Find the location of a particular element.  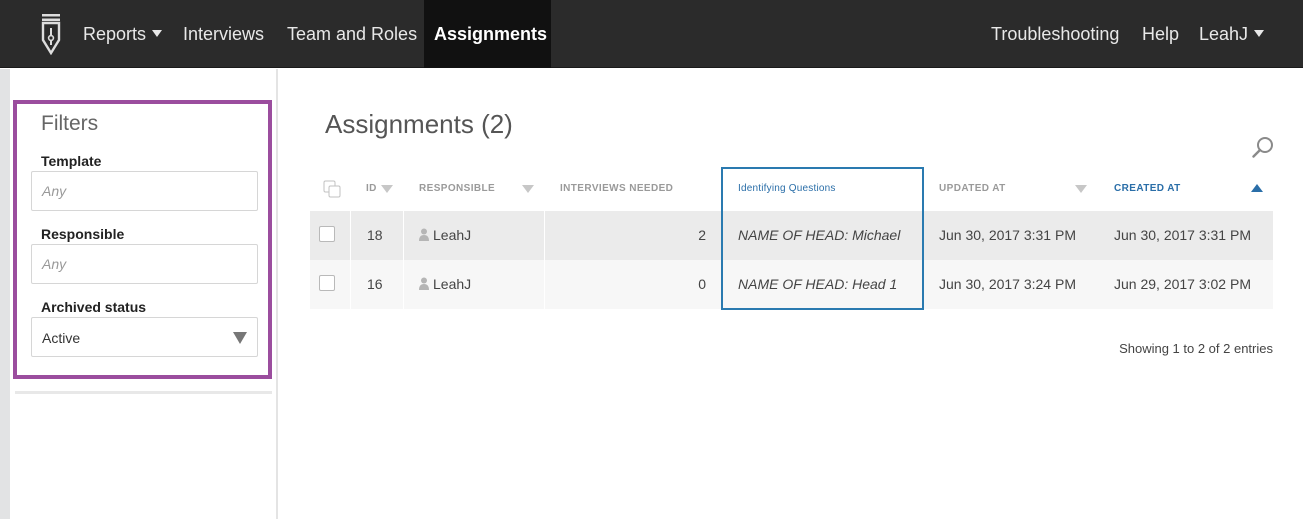

archived-status-select: Active is located at coordinates (144, 337).